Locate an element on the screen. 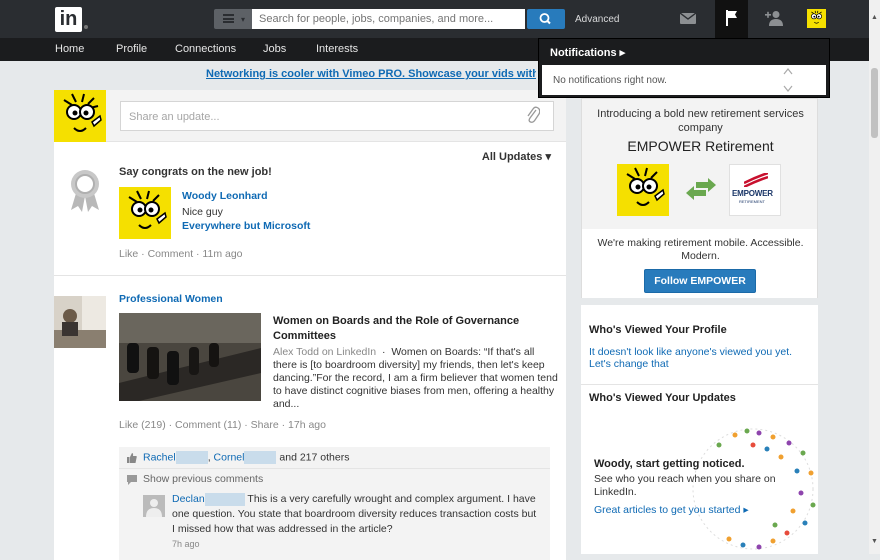 The width and height of the screenshot is (880, 560). viewed-updates-heading: Who's Viewed Your Updates is located at coordinates (662, 398).